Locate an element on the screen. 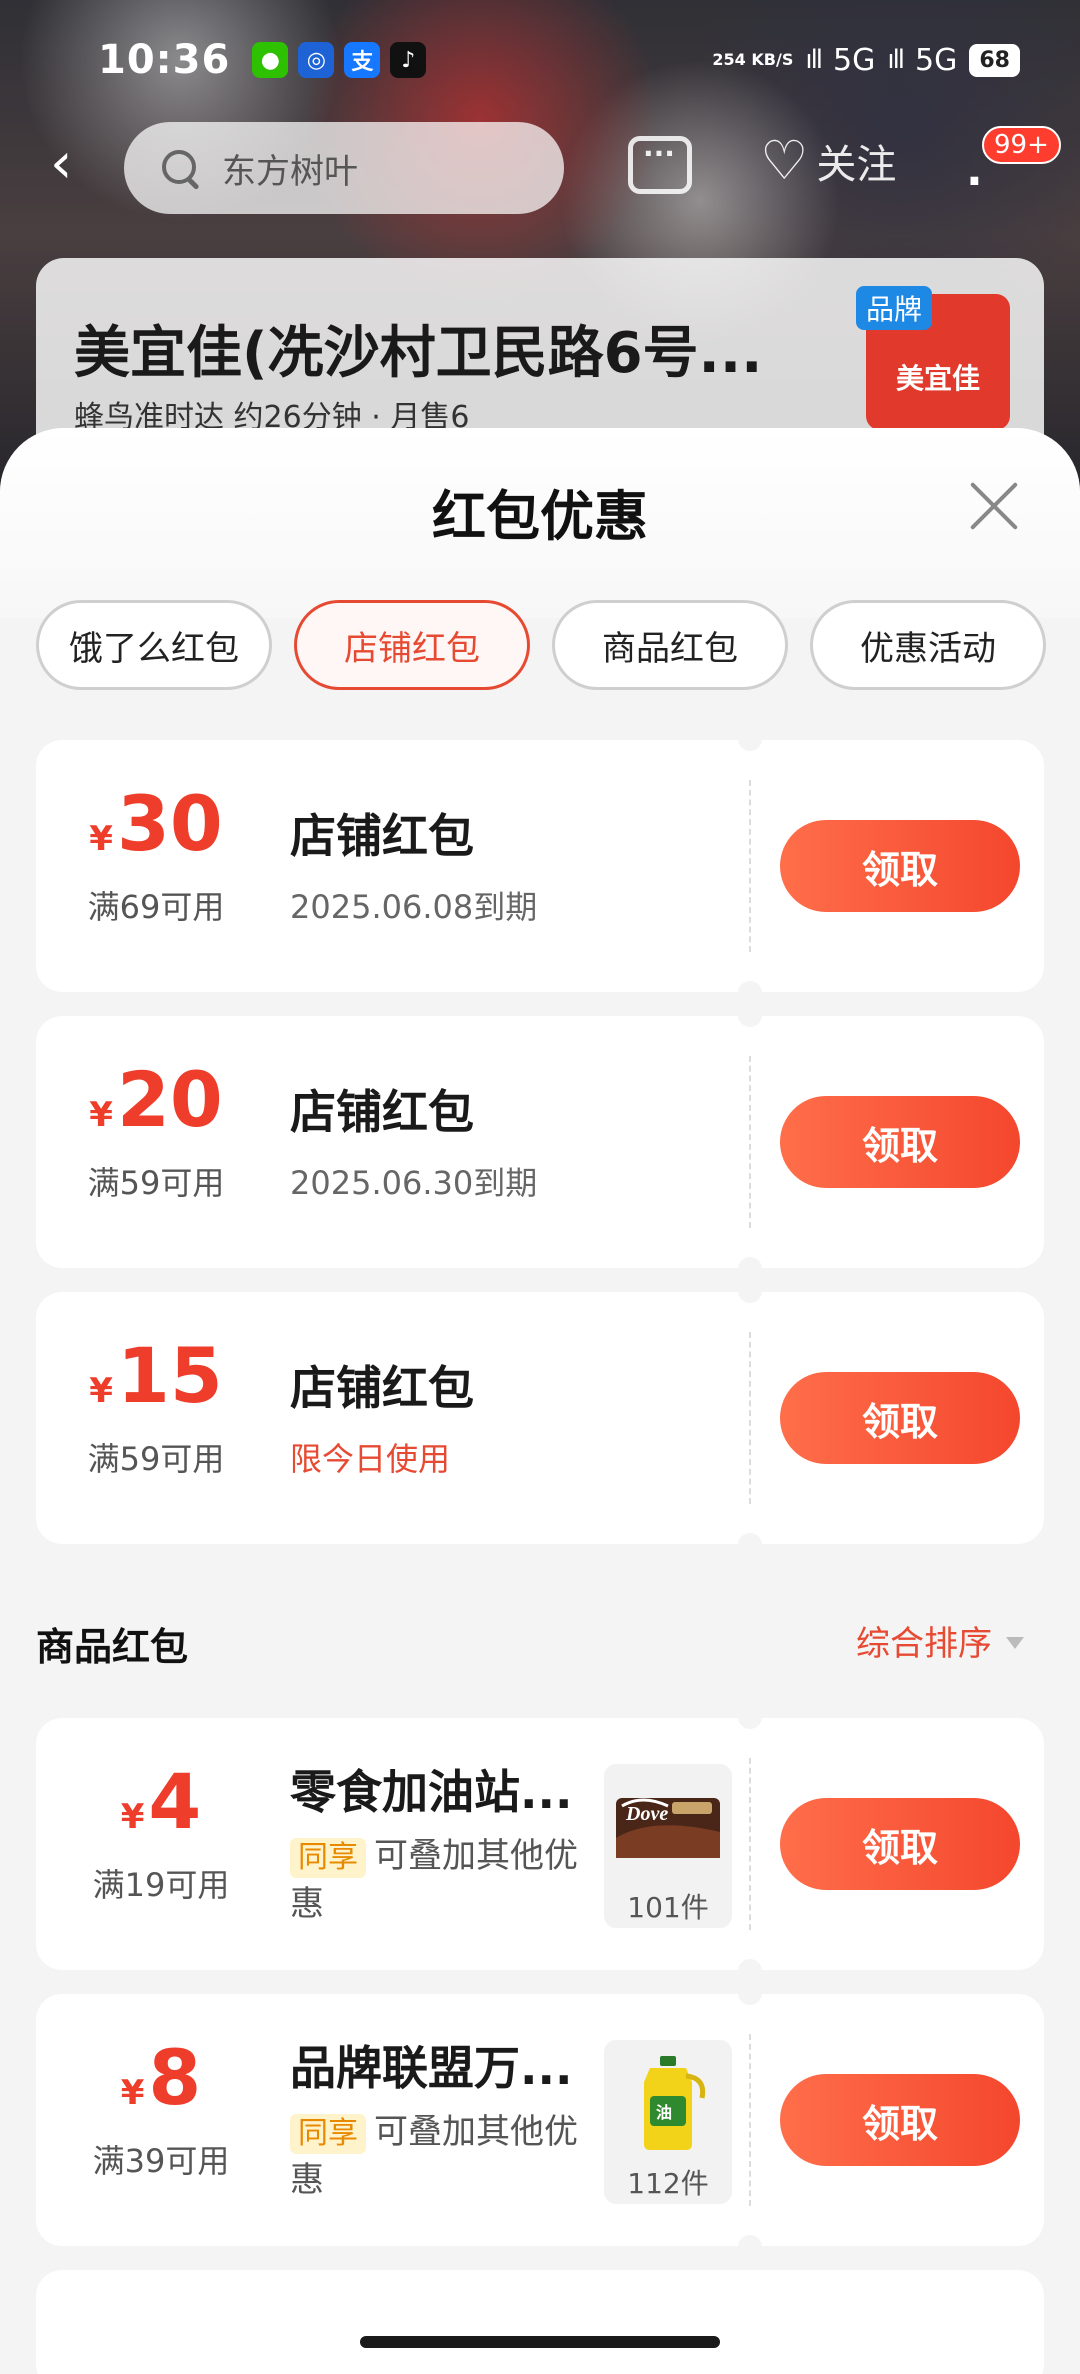 The width and height of the screenshot is (1080, 2374). home-indicator is located at coordinates (540, 2342).